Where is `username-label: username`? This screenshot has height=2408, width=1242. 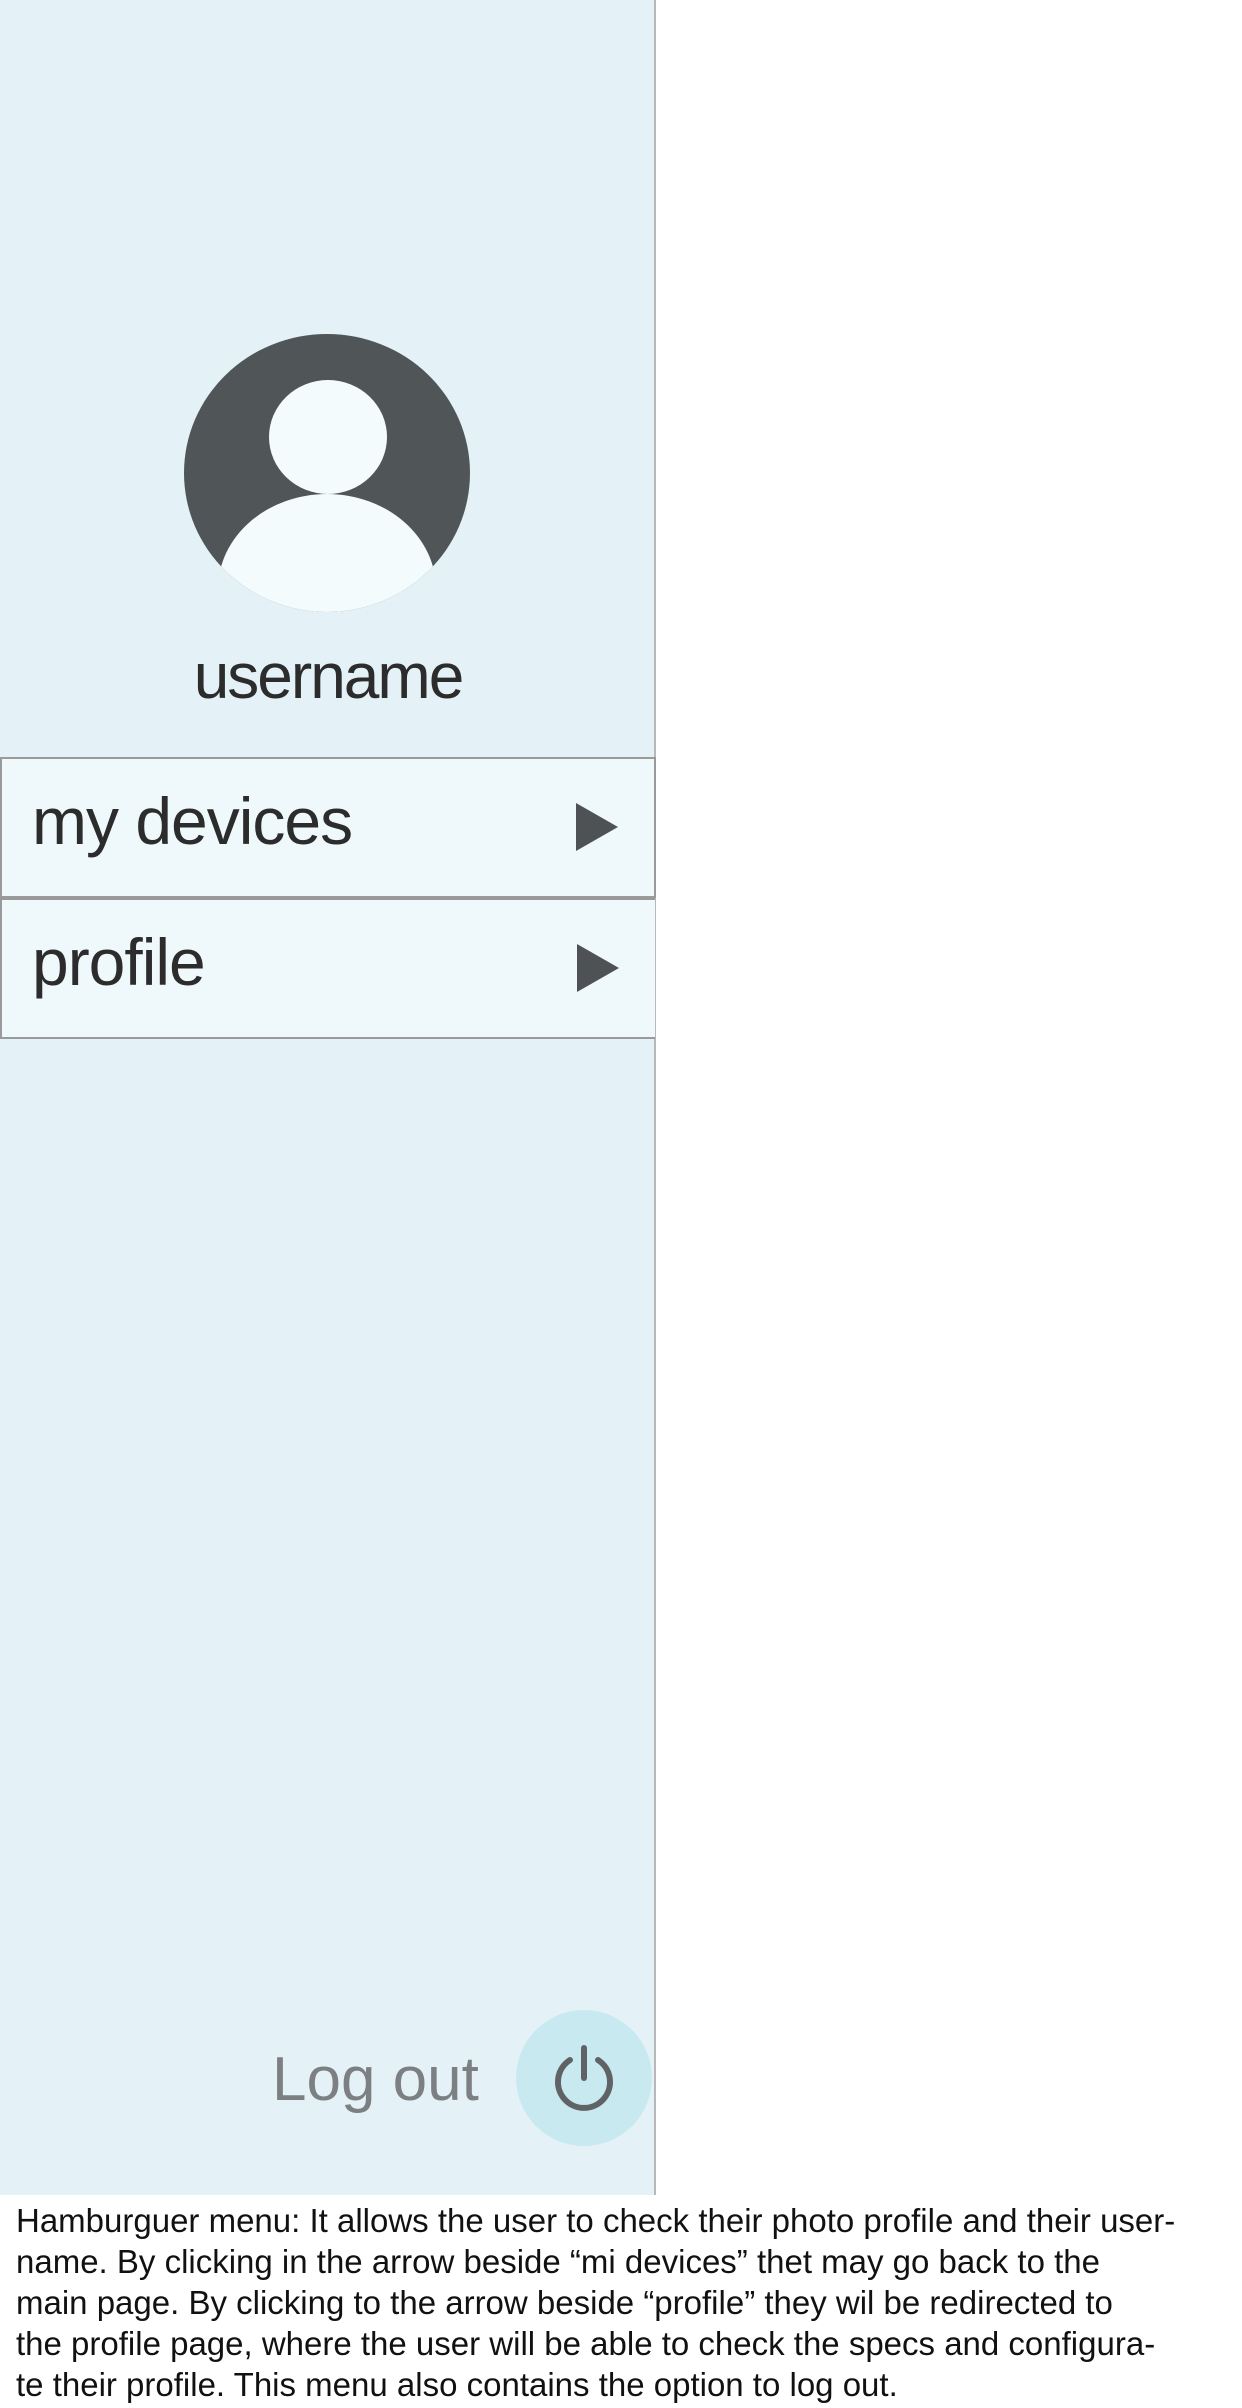 username-label: username is located at coordinates (329, 676).